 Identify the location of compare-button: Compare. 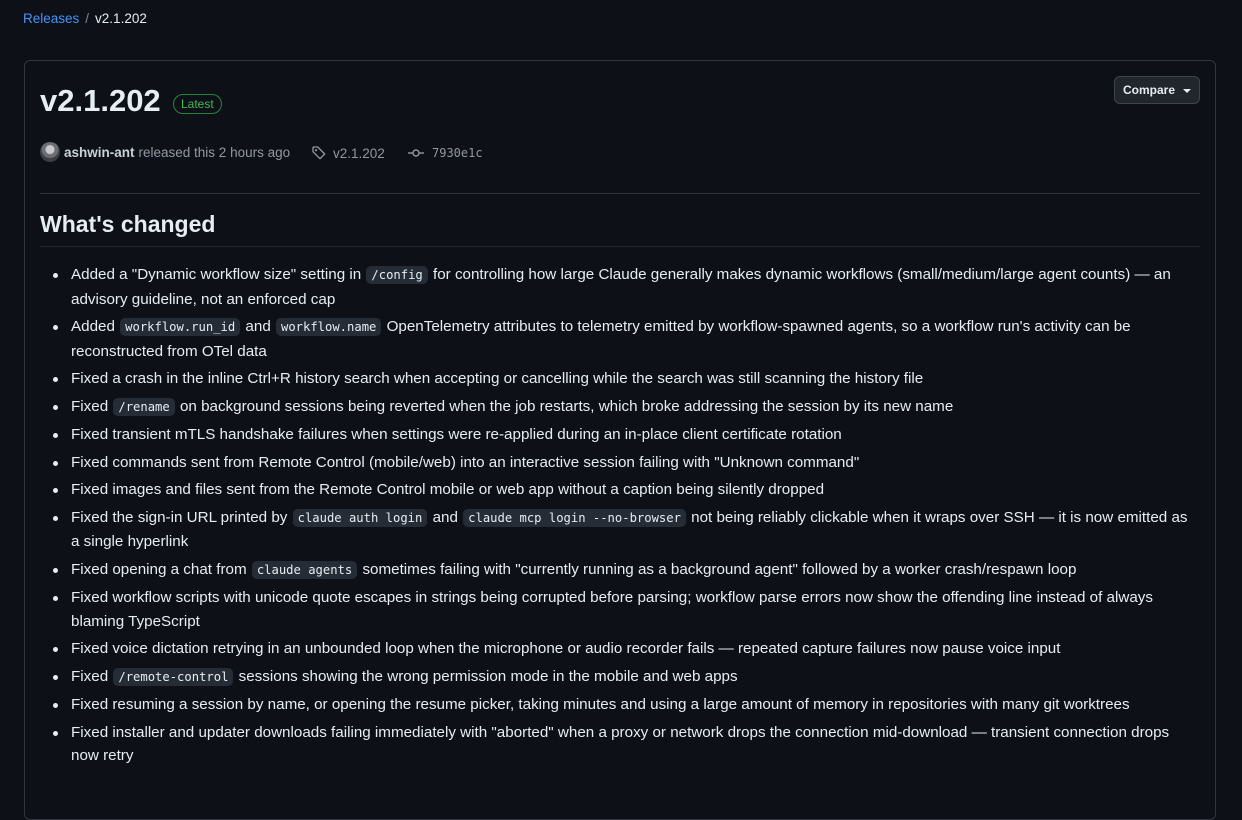
(1157, 90).